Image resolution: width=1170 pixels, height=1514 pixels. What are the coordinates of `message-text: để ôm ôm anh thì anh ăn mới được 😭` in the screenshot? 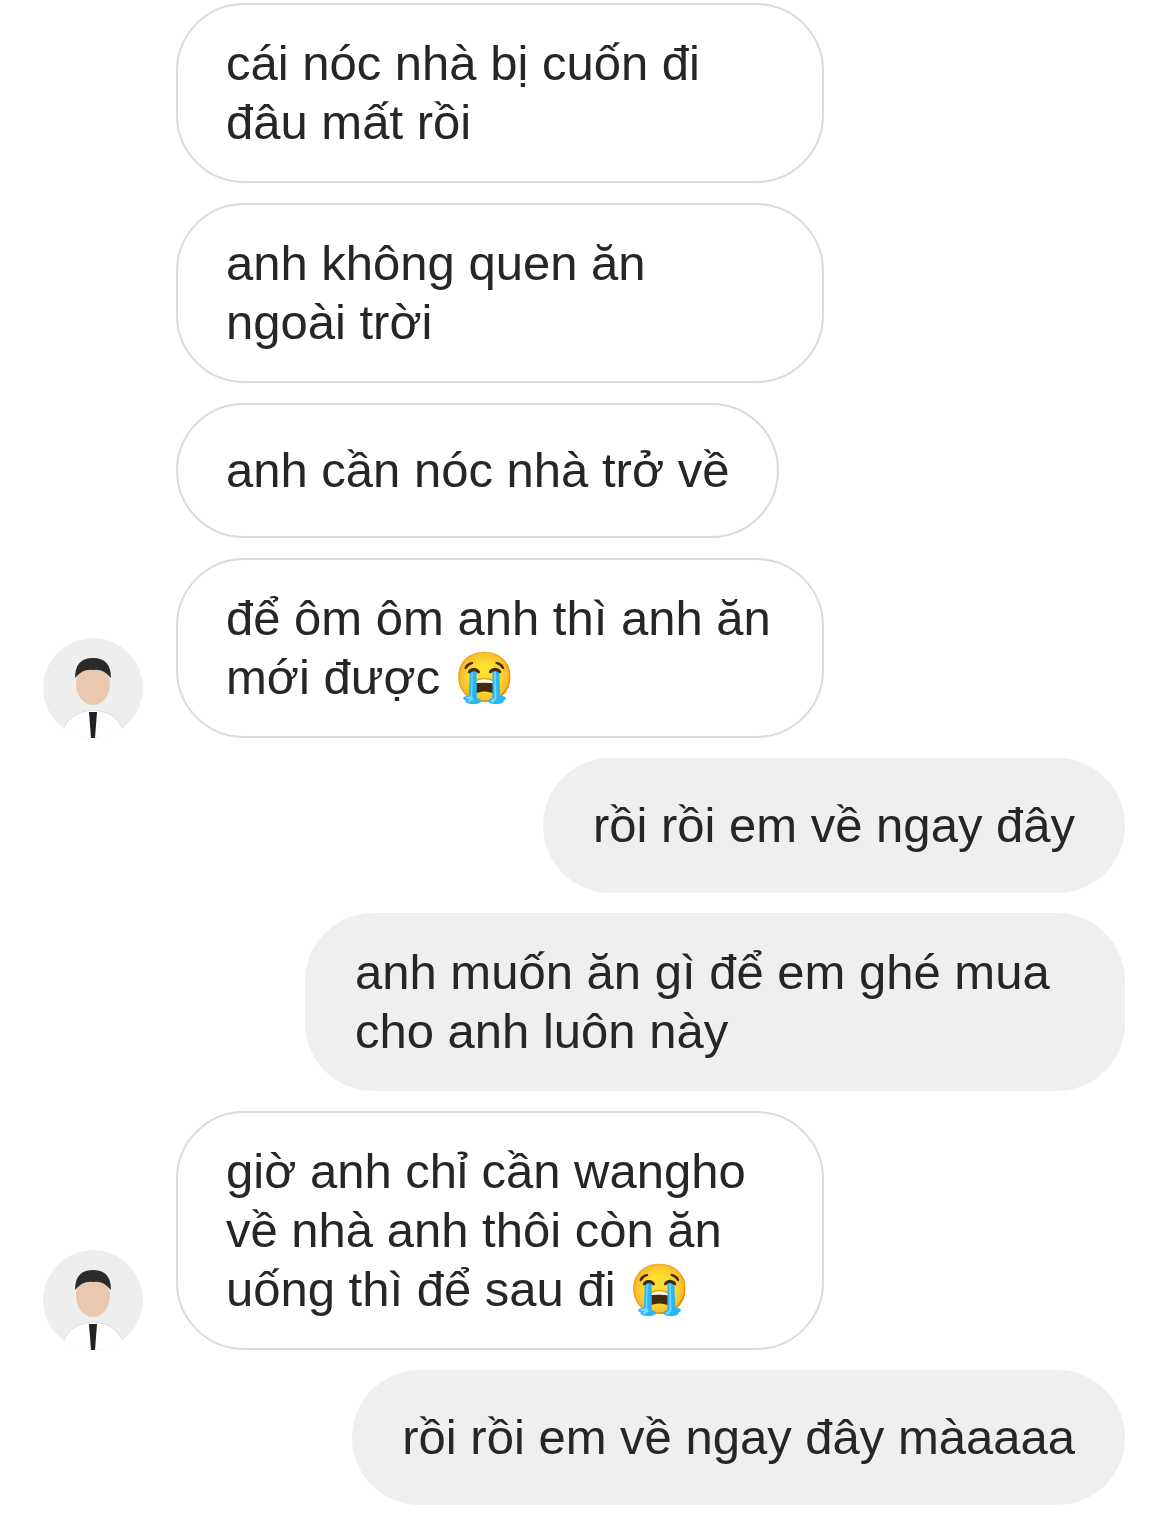 It's located at (499, 648).